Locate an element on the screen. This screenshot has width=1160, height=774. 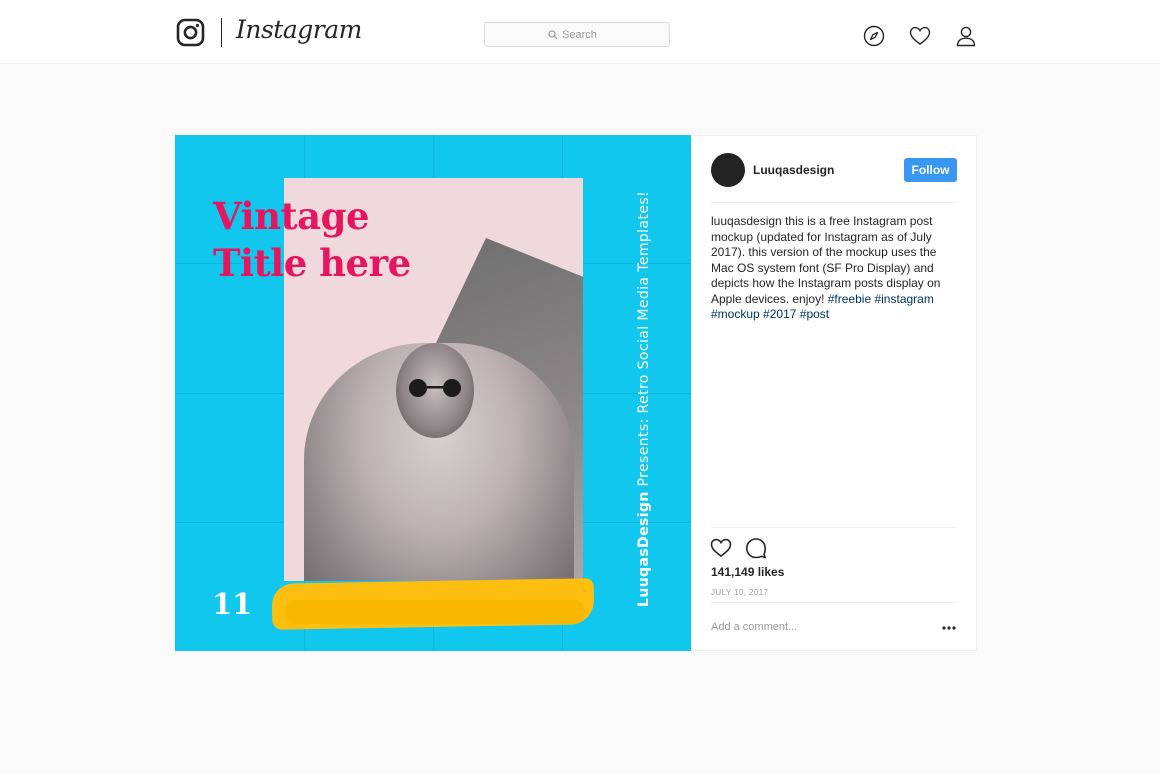
top-navigation-bar: Instagram is located at coordinates (580, 32).